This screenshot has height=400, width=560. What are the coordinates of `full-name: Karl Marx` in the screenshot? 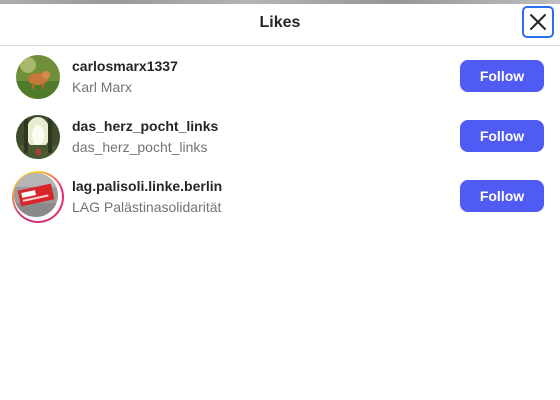 It's located at (102, 87).